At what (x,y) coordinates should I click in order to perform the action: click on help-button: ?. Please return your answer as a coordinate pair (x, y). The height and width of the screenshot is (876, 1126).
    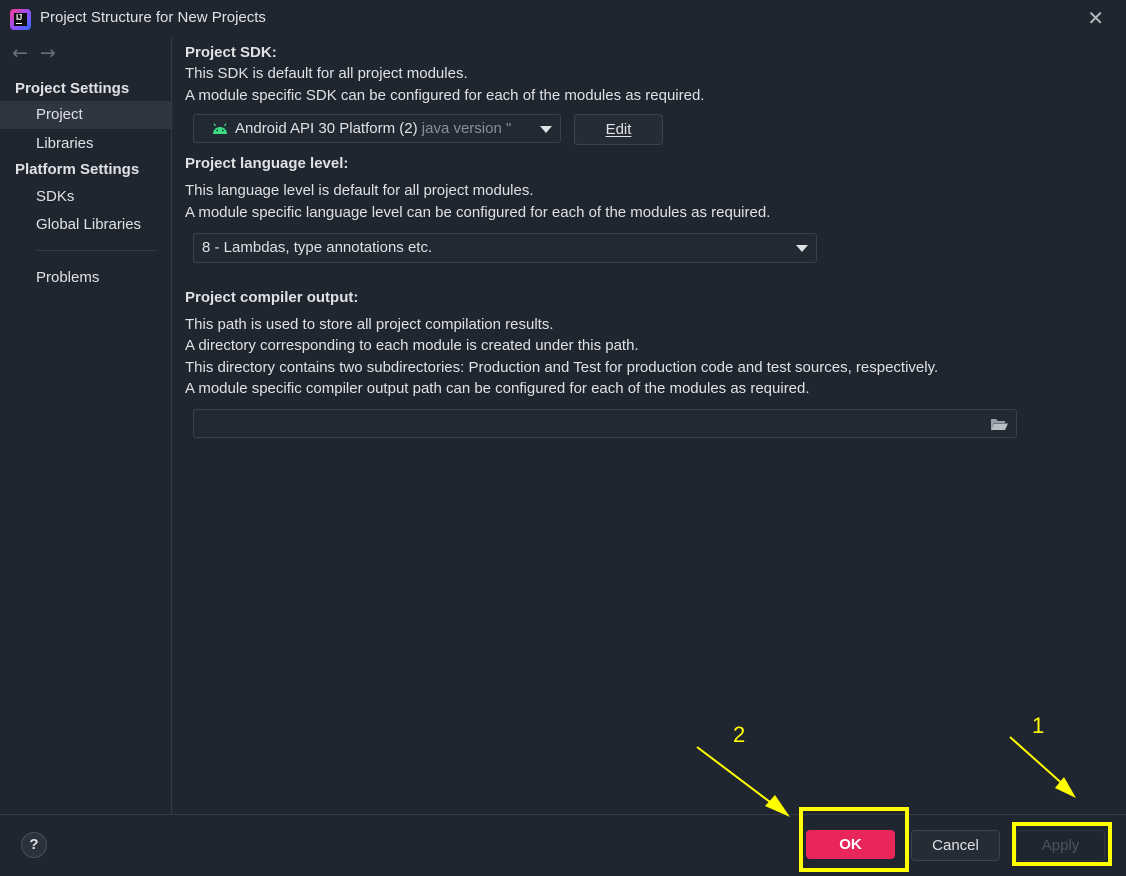
    Looking at the image, I should click on (34, 845).